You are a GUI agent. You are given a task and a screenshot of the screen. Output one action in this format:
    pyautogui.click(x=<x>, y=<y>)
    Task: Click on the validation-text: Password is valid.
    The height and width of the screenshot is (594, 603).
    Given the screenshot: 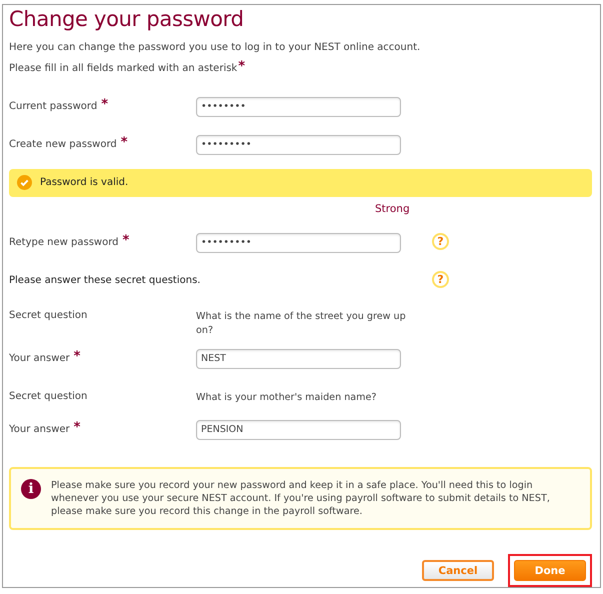 What is the action you would take?
    pyautogui.click(x=84, y=182)
    